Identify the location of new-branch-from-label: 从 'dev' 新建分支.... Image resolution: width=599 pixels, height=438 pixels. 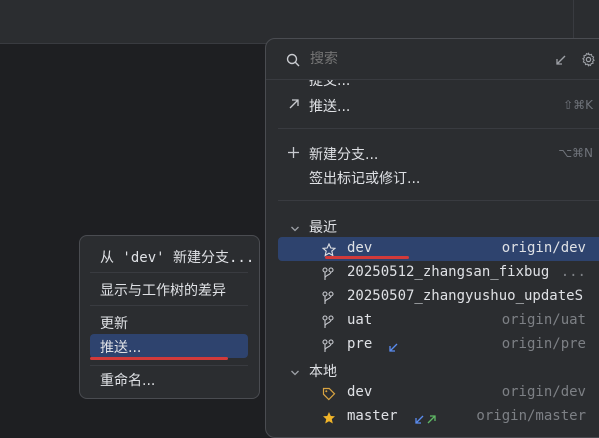
(177, 258).